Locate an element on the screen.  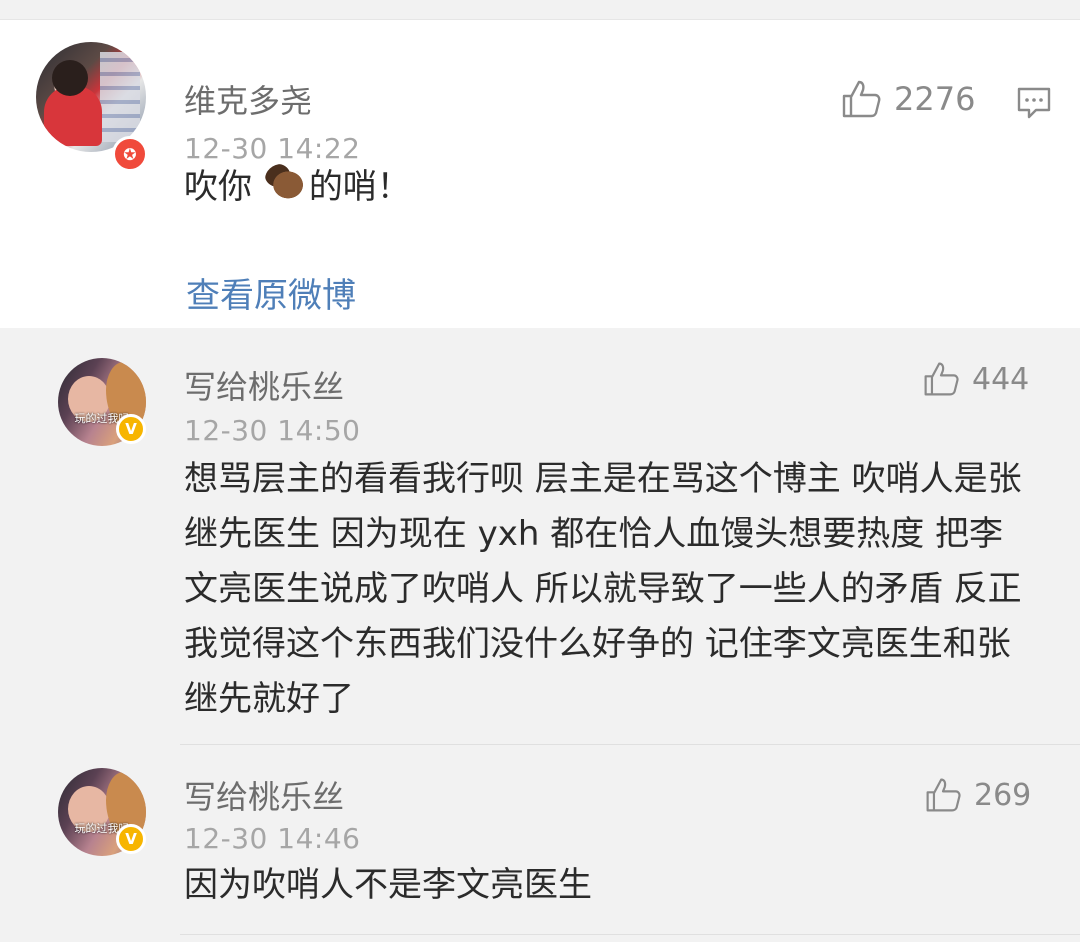
like-button: 269 is located at coordinates (977, 795).